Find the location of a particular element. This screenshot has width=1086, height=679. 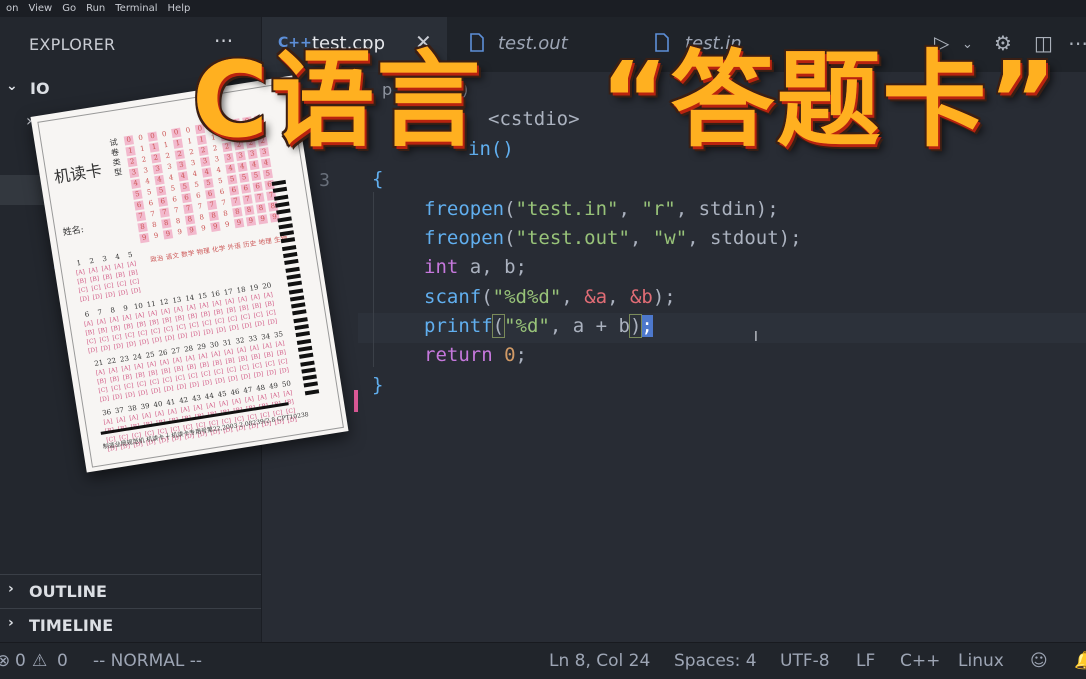

mouse-ibeam-cursor: I is located at coordinates (756, 337).